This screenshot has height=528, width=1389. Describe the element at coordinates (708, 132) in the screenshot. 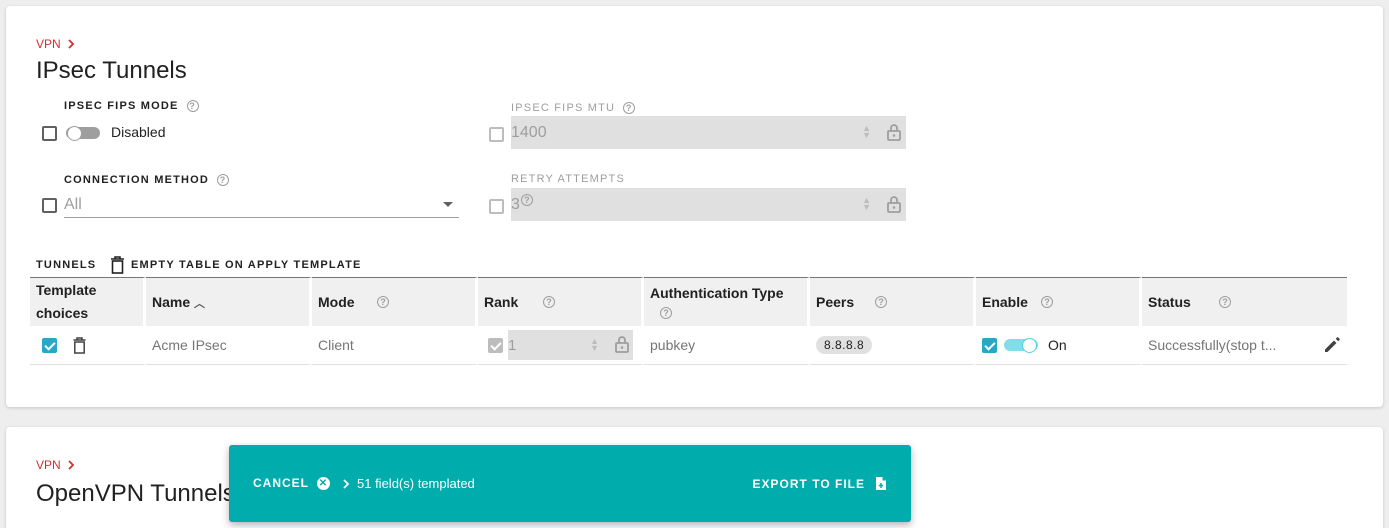

I see `fips-mtu-input: 1400 ▲ ▼` at that location.